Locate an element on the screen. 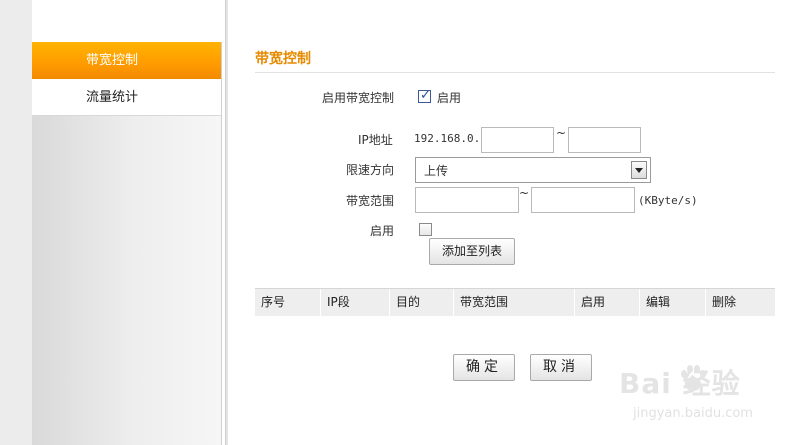 This screenshot has height=445, width=805. confirm-button: 确定 is located at coordinates (484, 367).